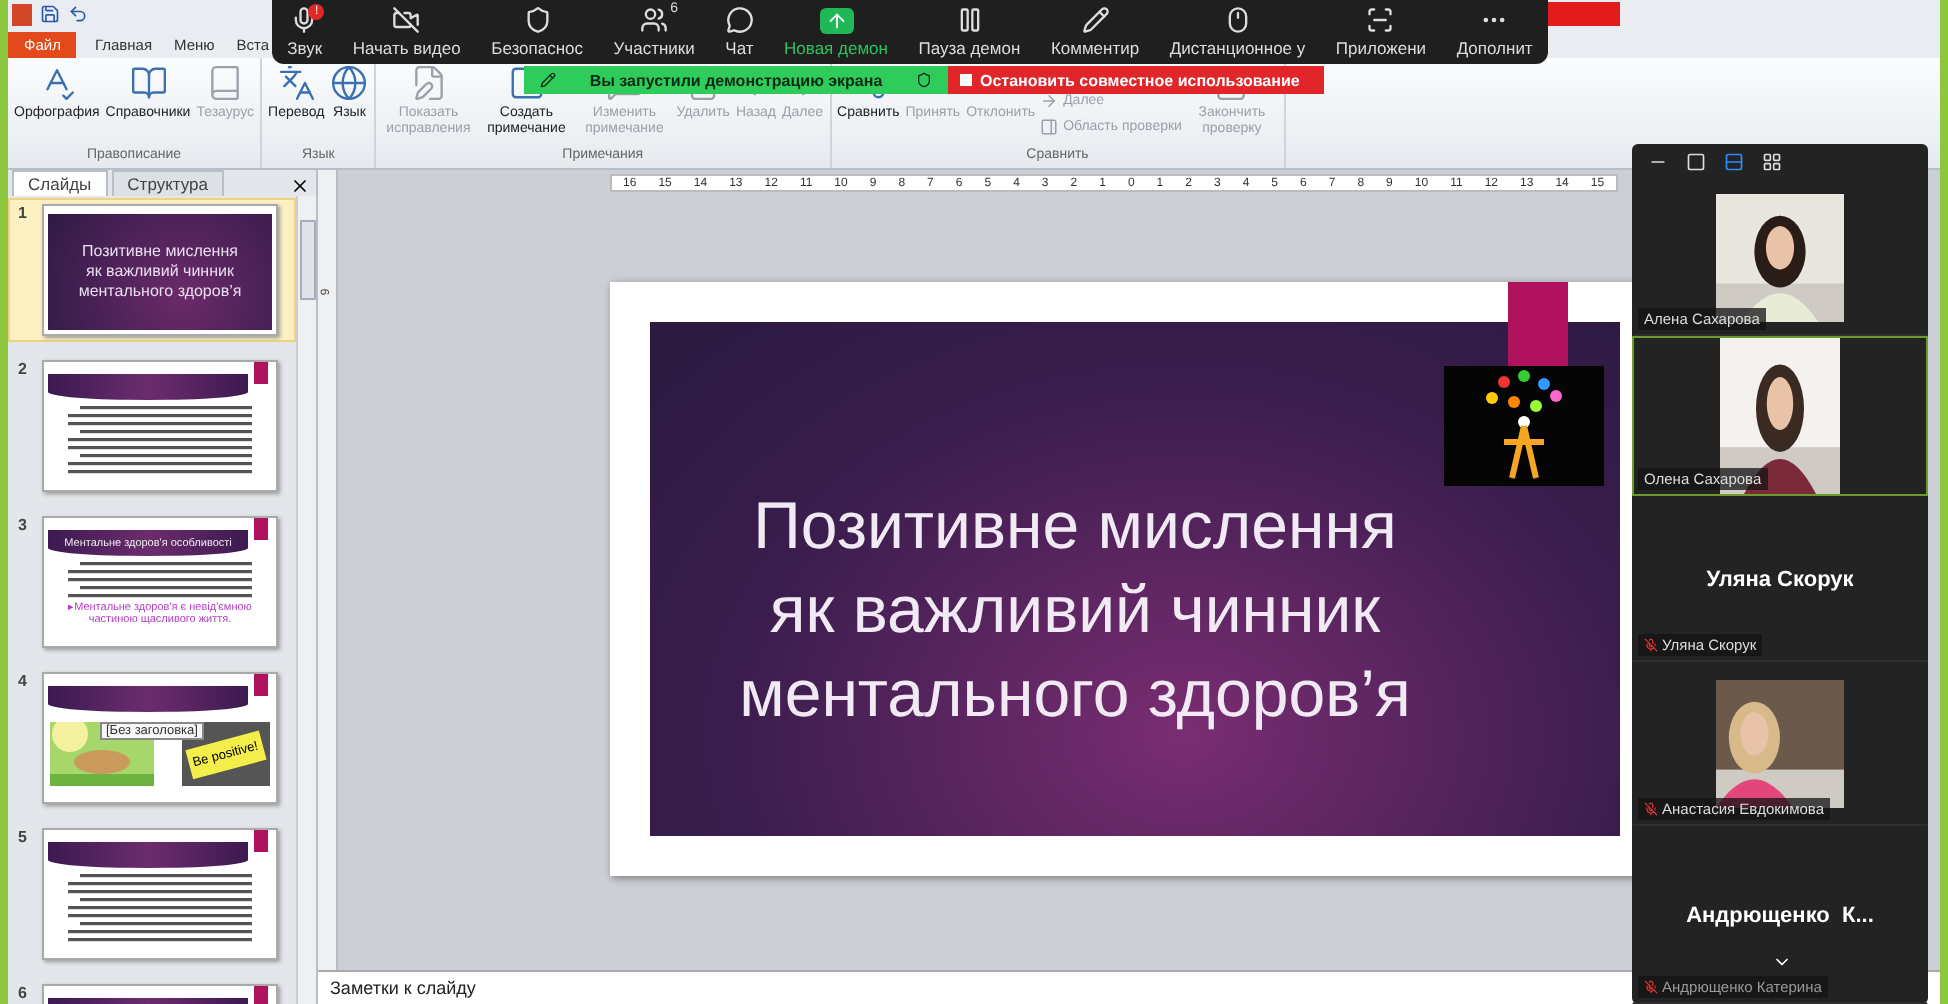 This screenshot has height=1004, width=1948. I want to click on toolbar-button: Комментир, so click(1095, 32).